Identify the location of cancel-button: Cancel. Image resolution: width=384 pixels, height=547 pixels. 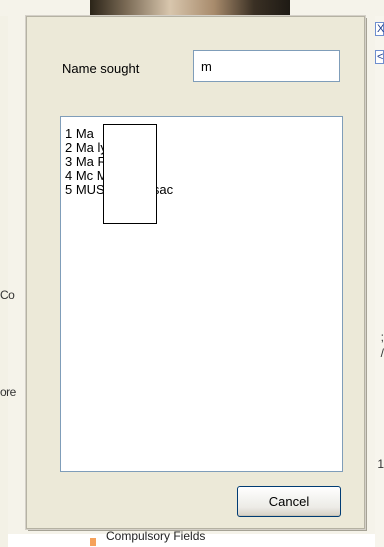
(289, 501).